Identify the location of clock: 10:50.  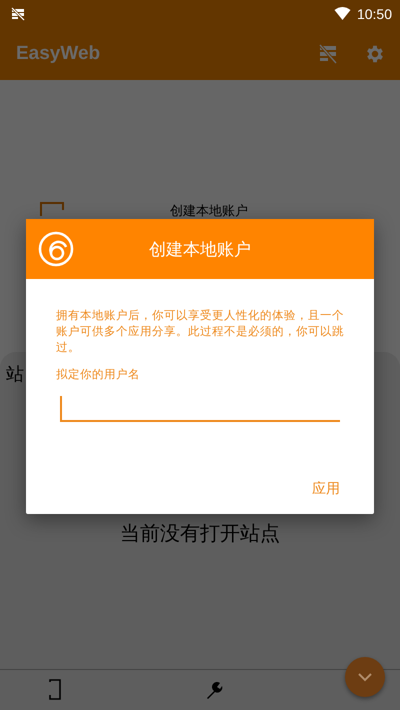
(374, 14).